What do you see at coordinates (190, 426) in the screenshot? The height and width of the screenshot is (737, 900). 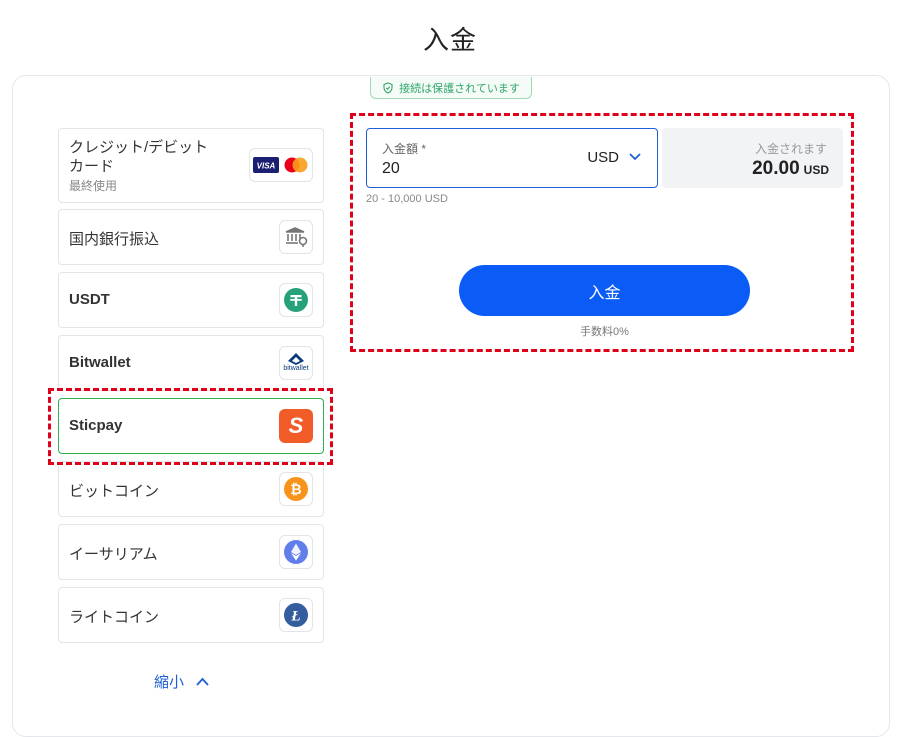 I see `highlight-sticpay` at bounding box center [190, 426].